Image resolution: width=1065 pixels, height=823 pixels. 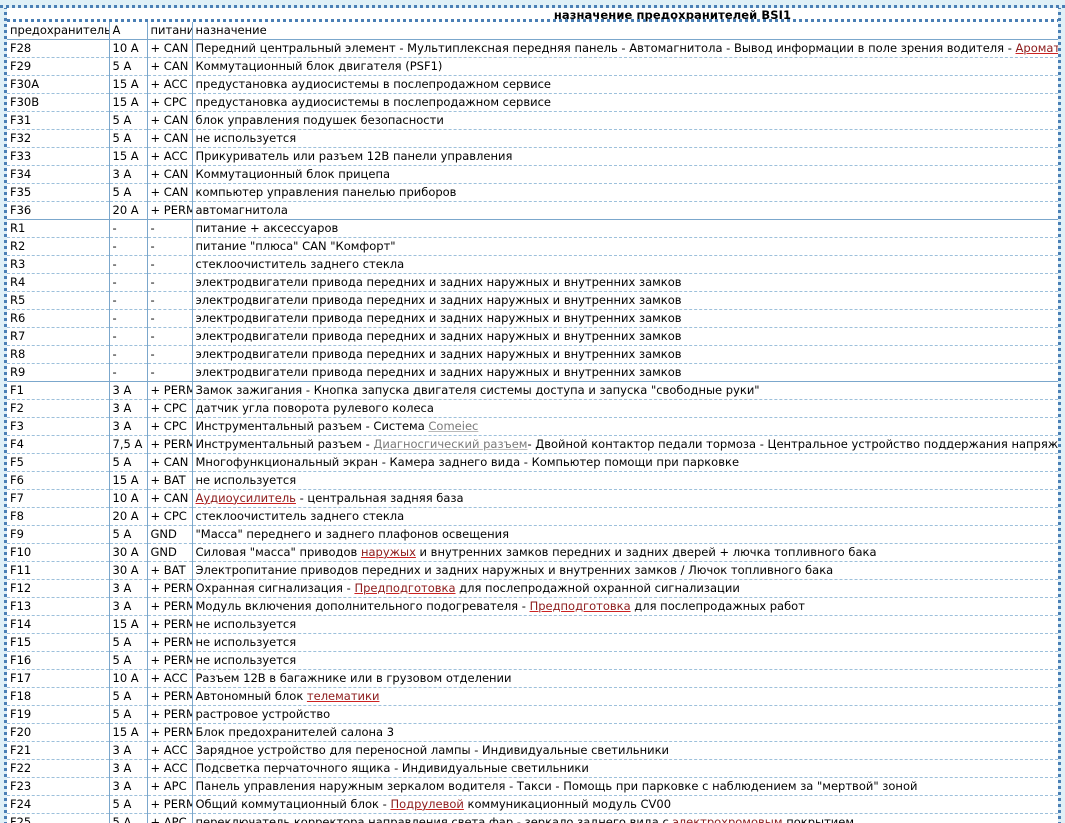 What do you see at coordinates (625, 498) in the screenshot?
I see `cell-description: Аудиоусилитель - центральная задняя база` at bounding box center [625, 498].